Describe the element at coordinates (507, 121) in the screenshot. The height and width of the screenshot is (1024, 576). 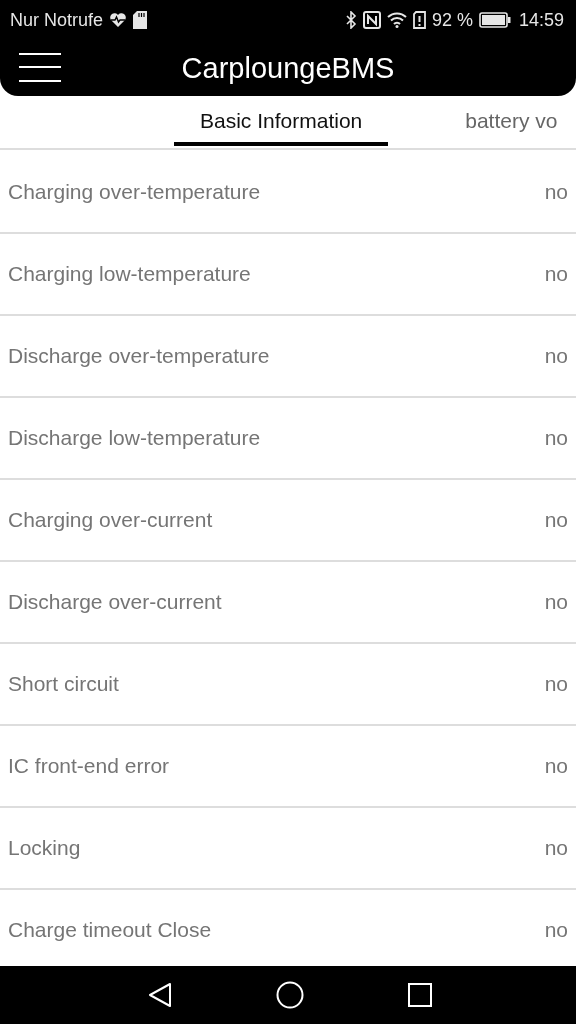
I see `tab: battery vo` at that location.